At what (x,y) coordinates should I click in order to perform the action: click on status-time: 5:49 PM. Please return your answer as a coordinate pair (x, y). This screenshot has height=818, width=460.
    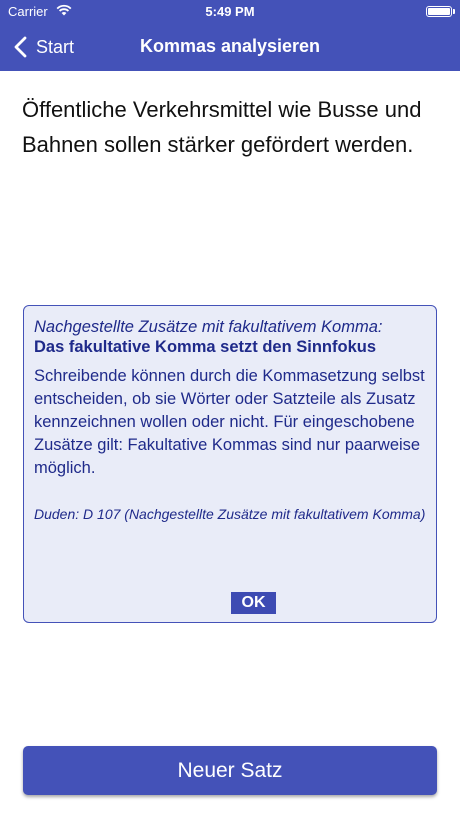
    Looking at the image, I should click on (230, 11).